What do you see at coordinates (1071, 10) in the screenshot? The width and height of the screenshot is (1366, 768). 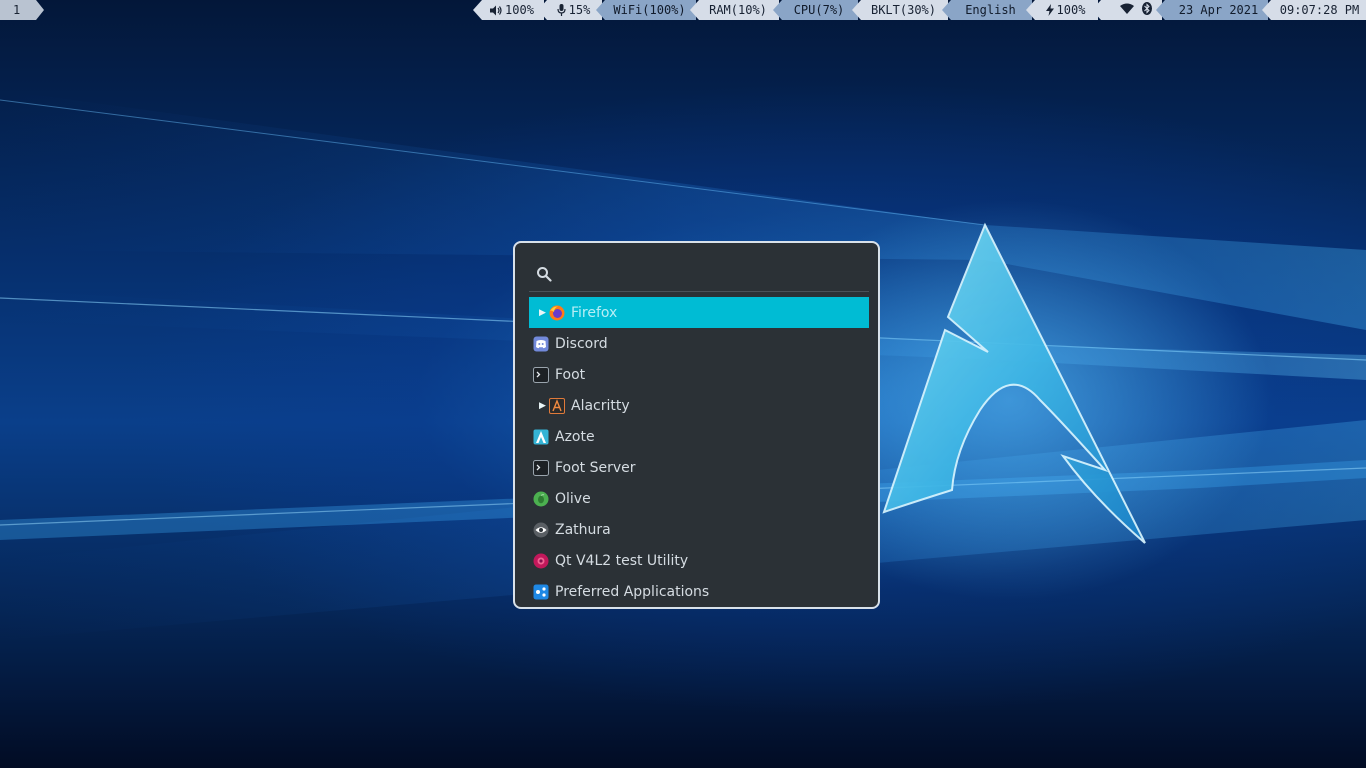 I see `battery-value: 100%` at bounding box center [1071, 10].